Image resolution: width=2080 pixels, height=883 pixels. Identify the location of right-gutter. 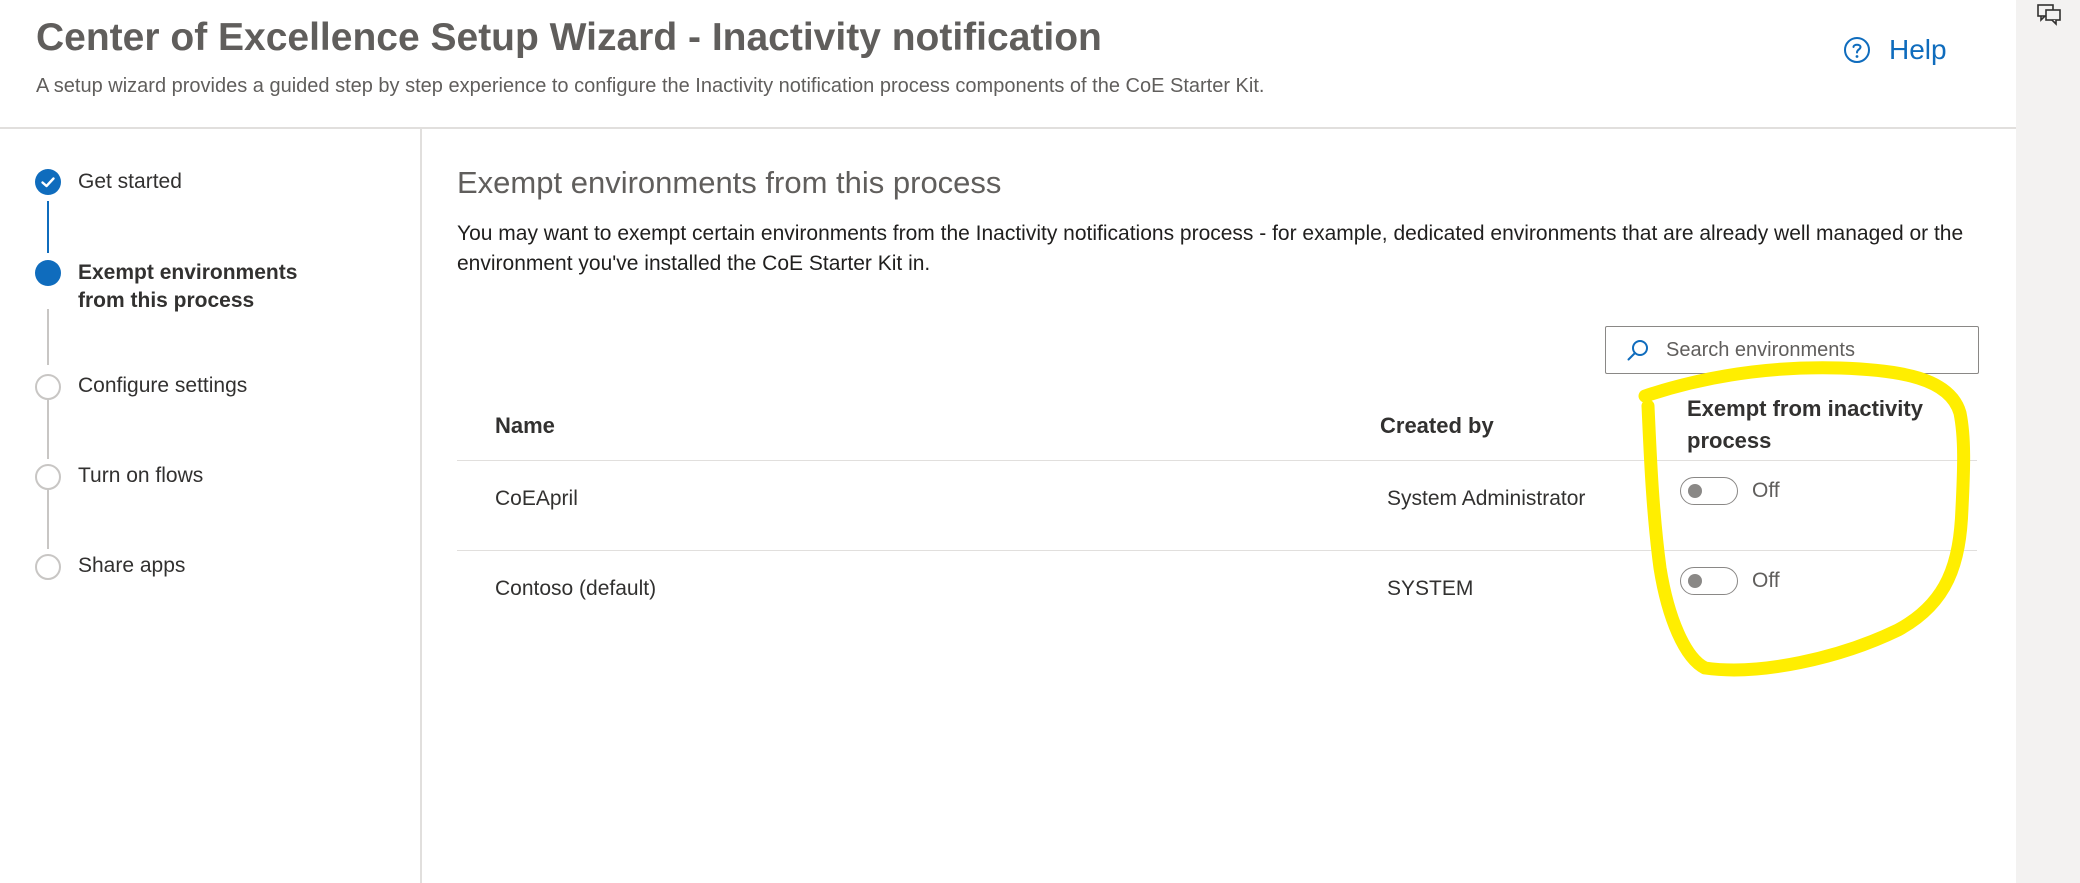
(2048, 441).